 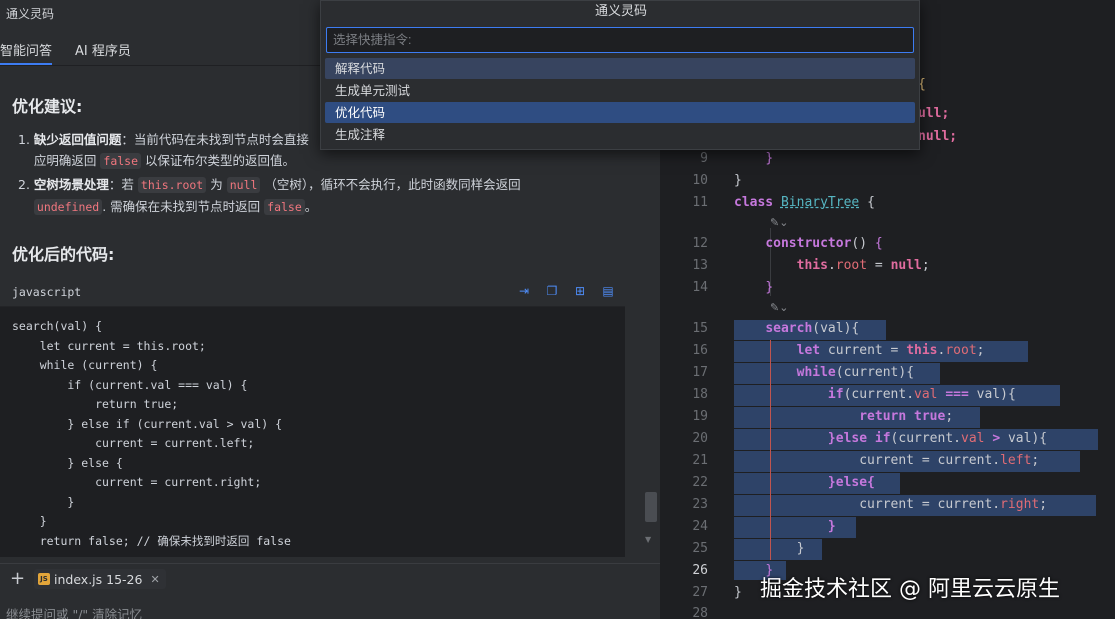 What do you see at coordinates (30, 14) in the screenshot?
I see `panel-title: 通义灵码` at bounding box center [30, 14].